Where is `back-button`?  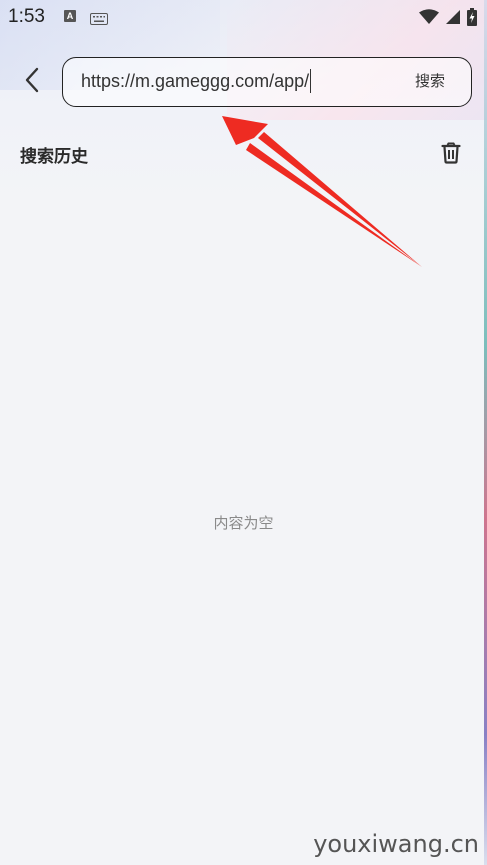
back-button is located at coordinates (32, 82).